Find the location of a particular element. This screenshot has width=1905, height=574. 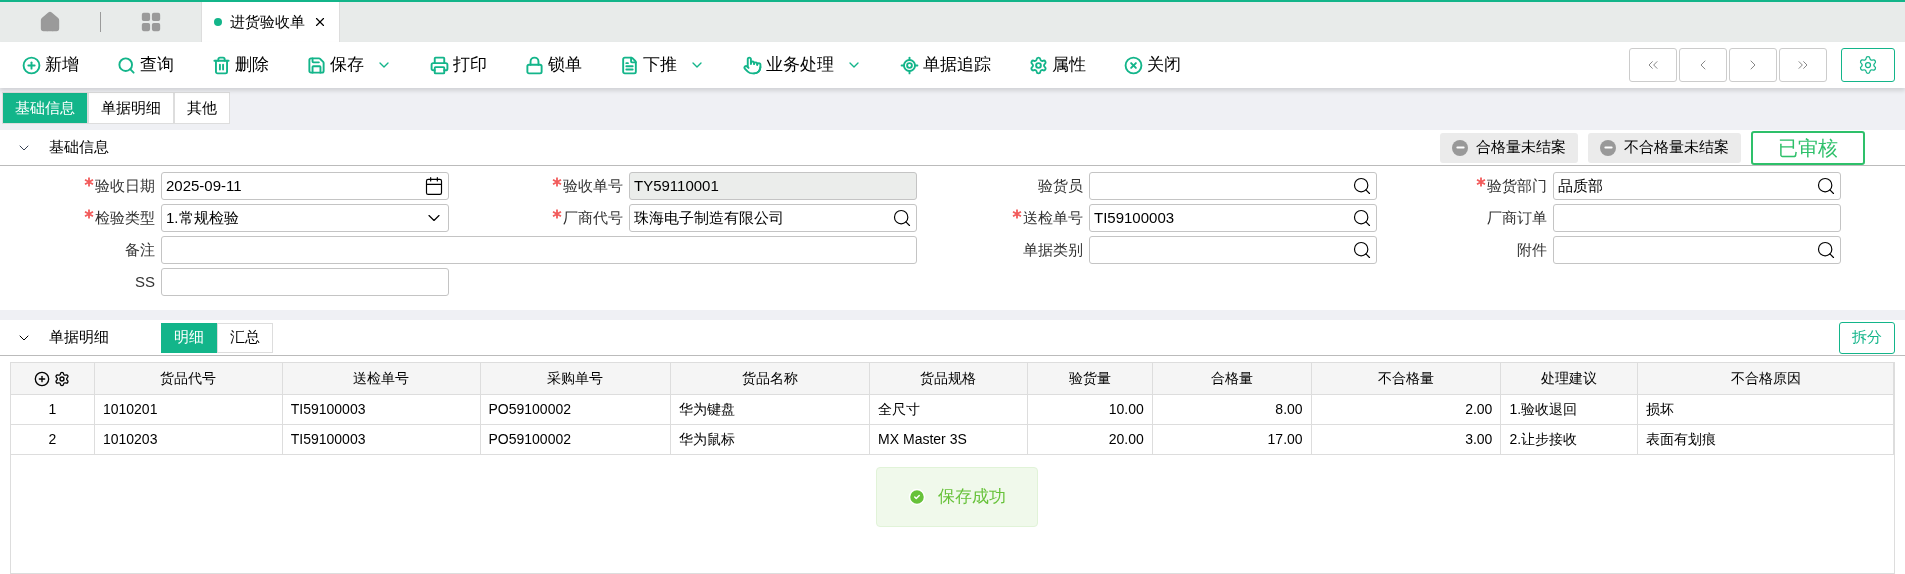

toolbar-button: 新增 is located at coordinates (50, 65).